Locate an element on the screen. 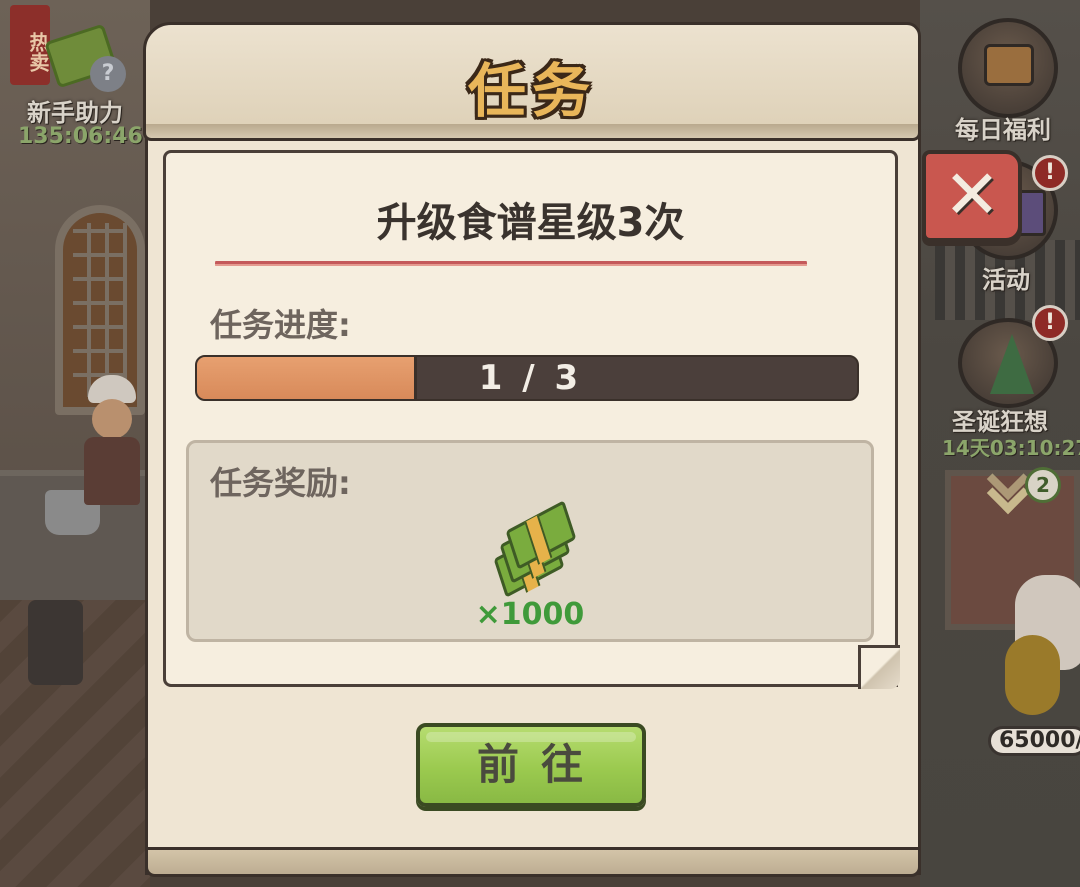 The image size is (1080, 887). christmas-alert-badge: ! is located at coordinates (1050, 323).